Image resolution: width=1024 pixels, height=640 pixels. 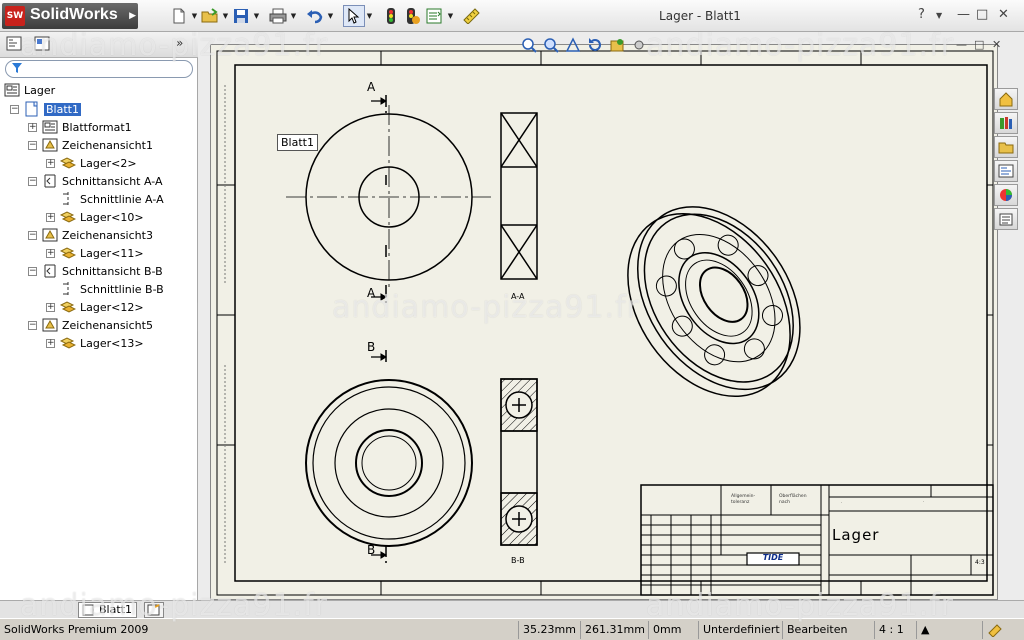 What do you see at coordinates (450, 16) in the screenshot?
I see `options-dropdown: ▼` at bounding box center [450, 16].